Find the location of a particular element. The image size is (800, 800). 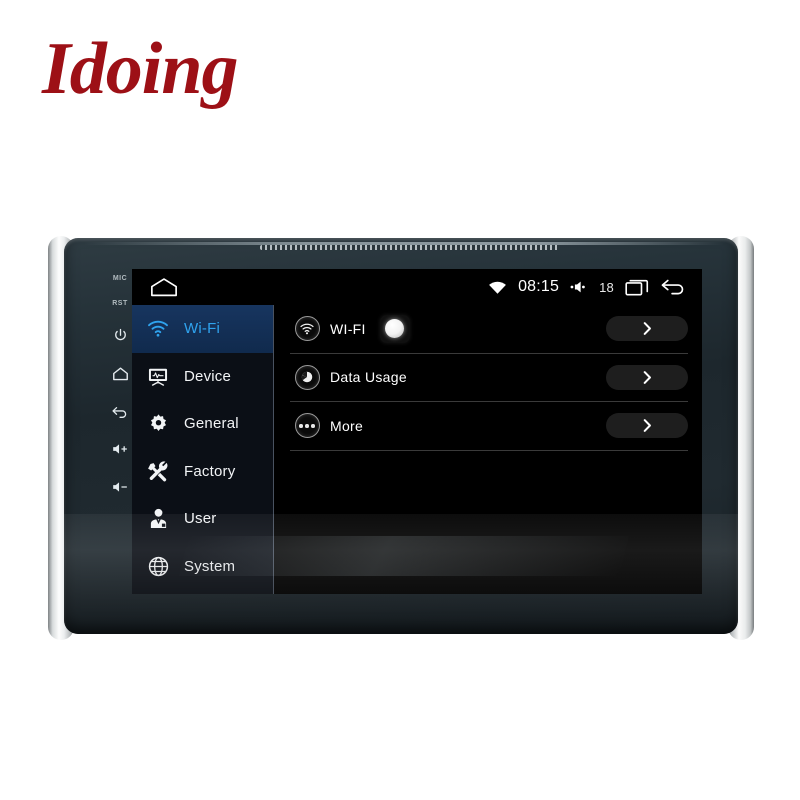

globe-icon is located at coordinates (158, 566).